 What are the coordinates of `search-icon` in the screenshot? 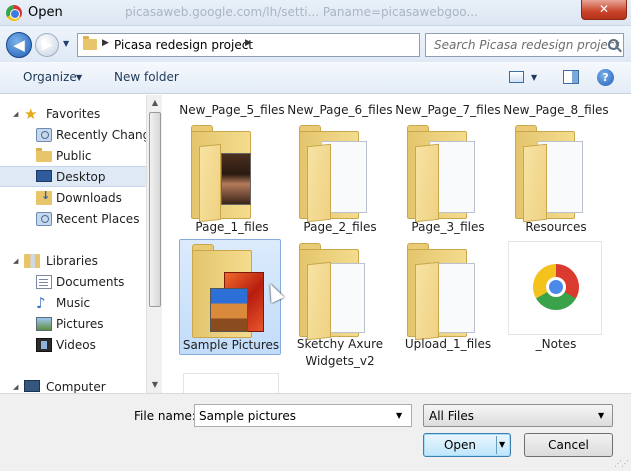 It's located at (613, 44).